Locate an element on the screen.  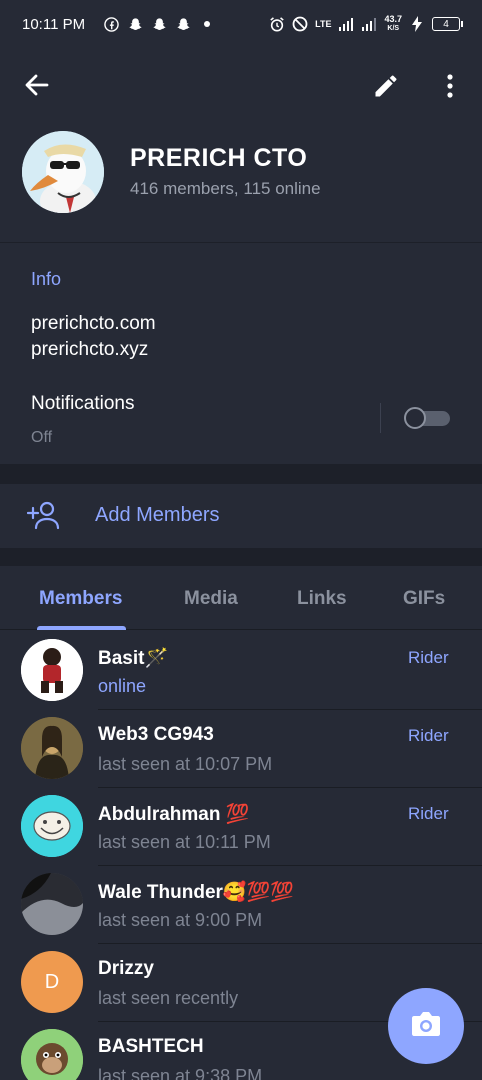
group-member-count: 416 members, 115 online is located at coordinates (225, 188).